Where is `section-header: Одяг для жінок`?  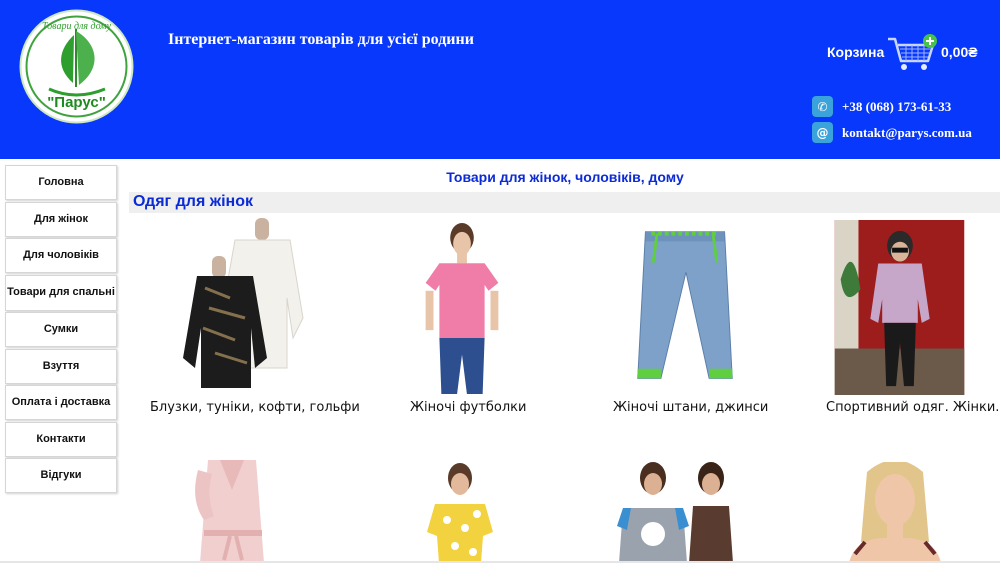
section-header: Одяг для жінок is located at coordinates (564, 202).